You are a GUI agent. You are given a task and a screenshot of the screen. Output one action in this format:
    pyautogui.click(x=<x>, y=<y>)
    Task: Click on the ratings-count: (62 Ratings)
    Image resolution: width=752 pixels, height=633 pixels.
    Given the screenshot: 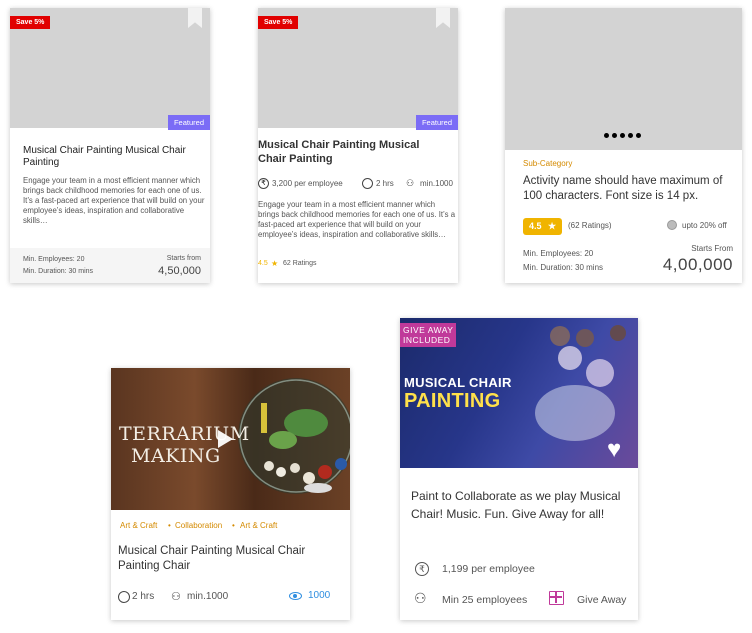 What is the action you would take?
    pyautogui.click(x=590, y=225)
    